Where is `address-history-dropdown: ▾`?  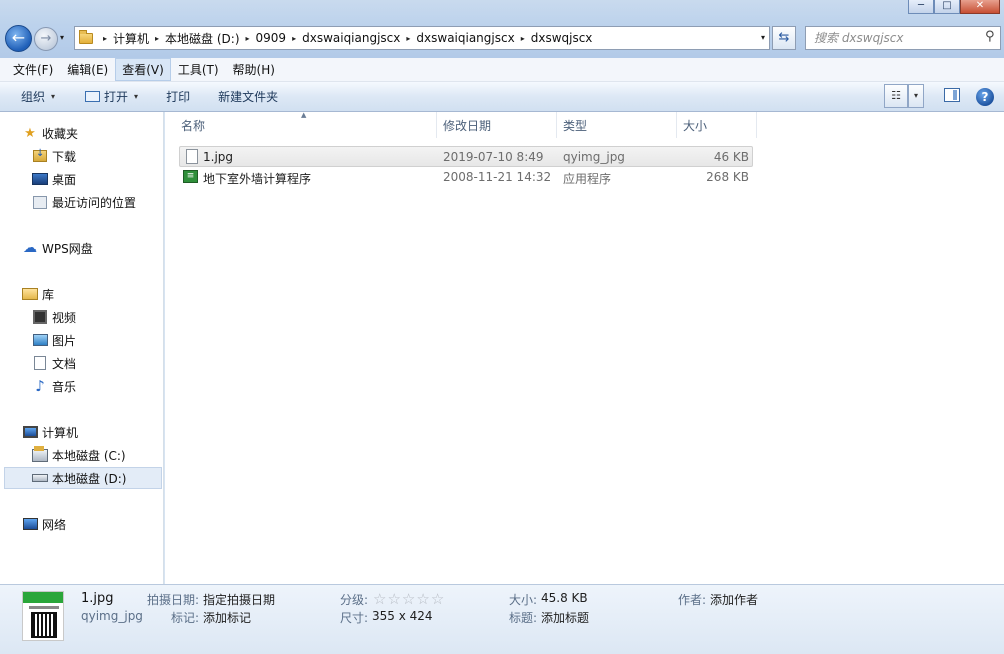
address-history-dropdown: ▾ is located at coordinates (763, 37).